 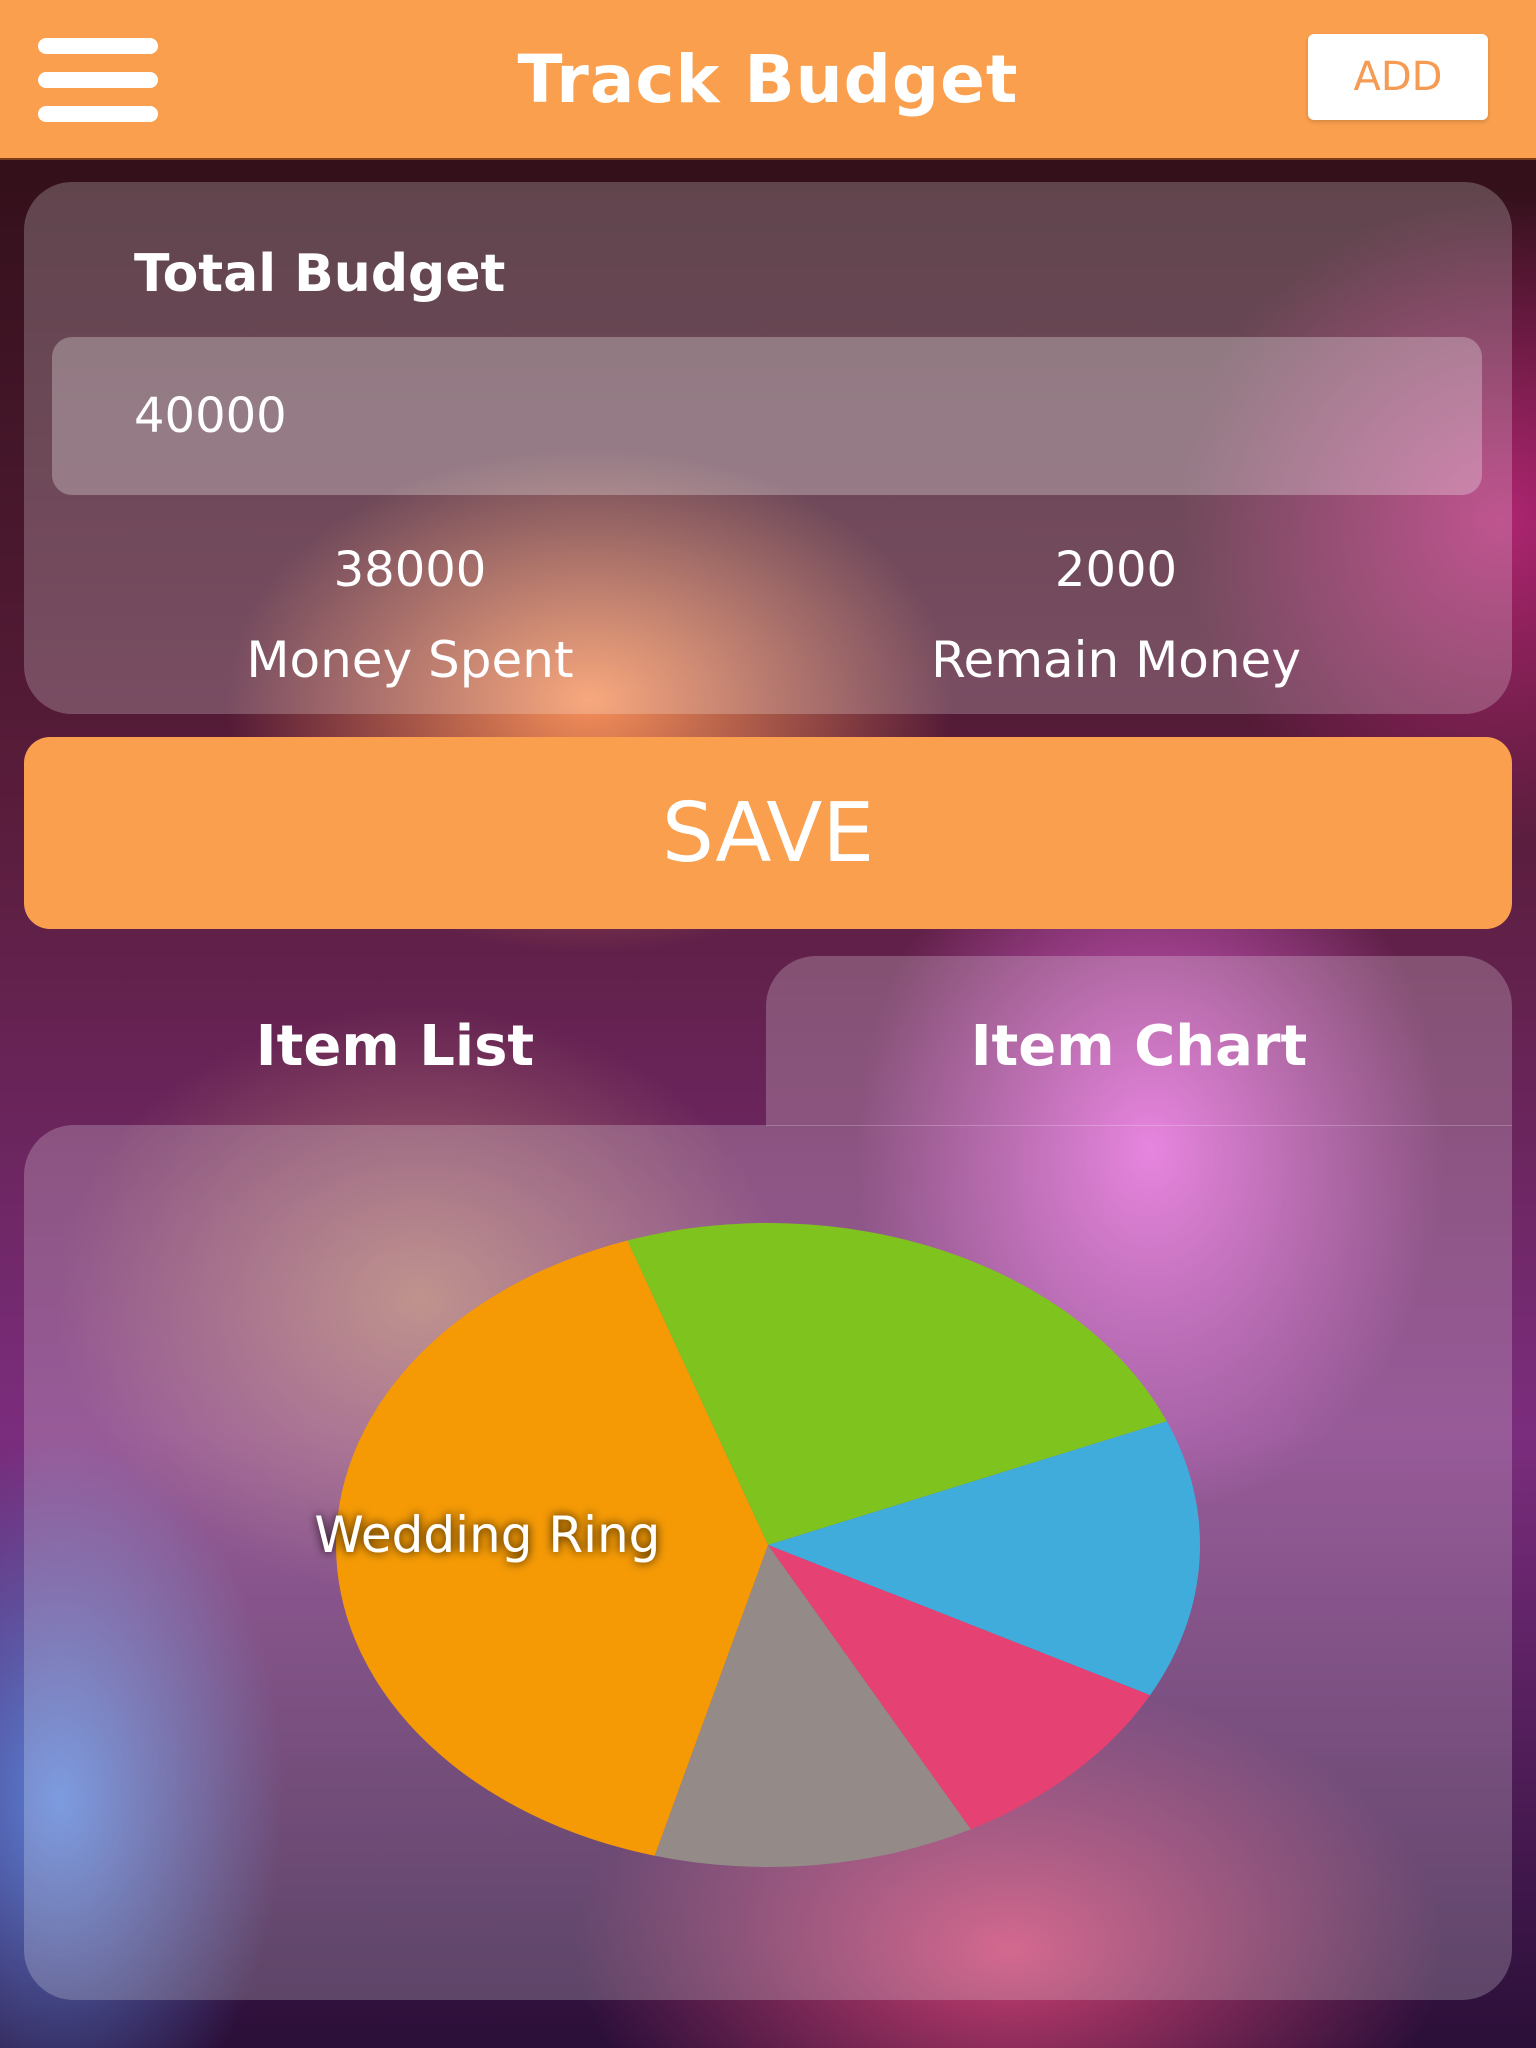 What do you see at coordinates (1116, 660) in the screenshot?
I see `remain-money-label: Remain Money` at bounding box center [1116, 660].